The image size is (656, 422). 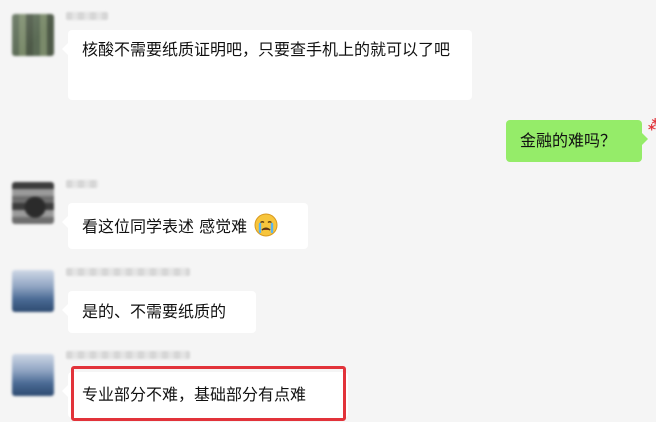 What do you see at coordinates (154, 311) in the screenshot?
I see `message-text: 是的、不需要纸质的` at bounding box center [154, 311].